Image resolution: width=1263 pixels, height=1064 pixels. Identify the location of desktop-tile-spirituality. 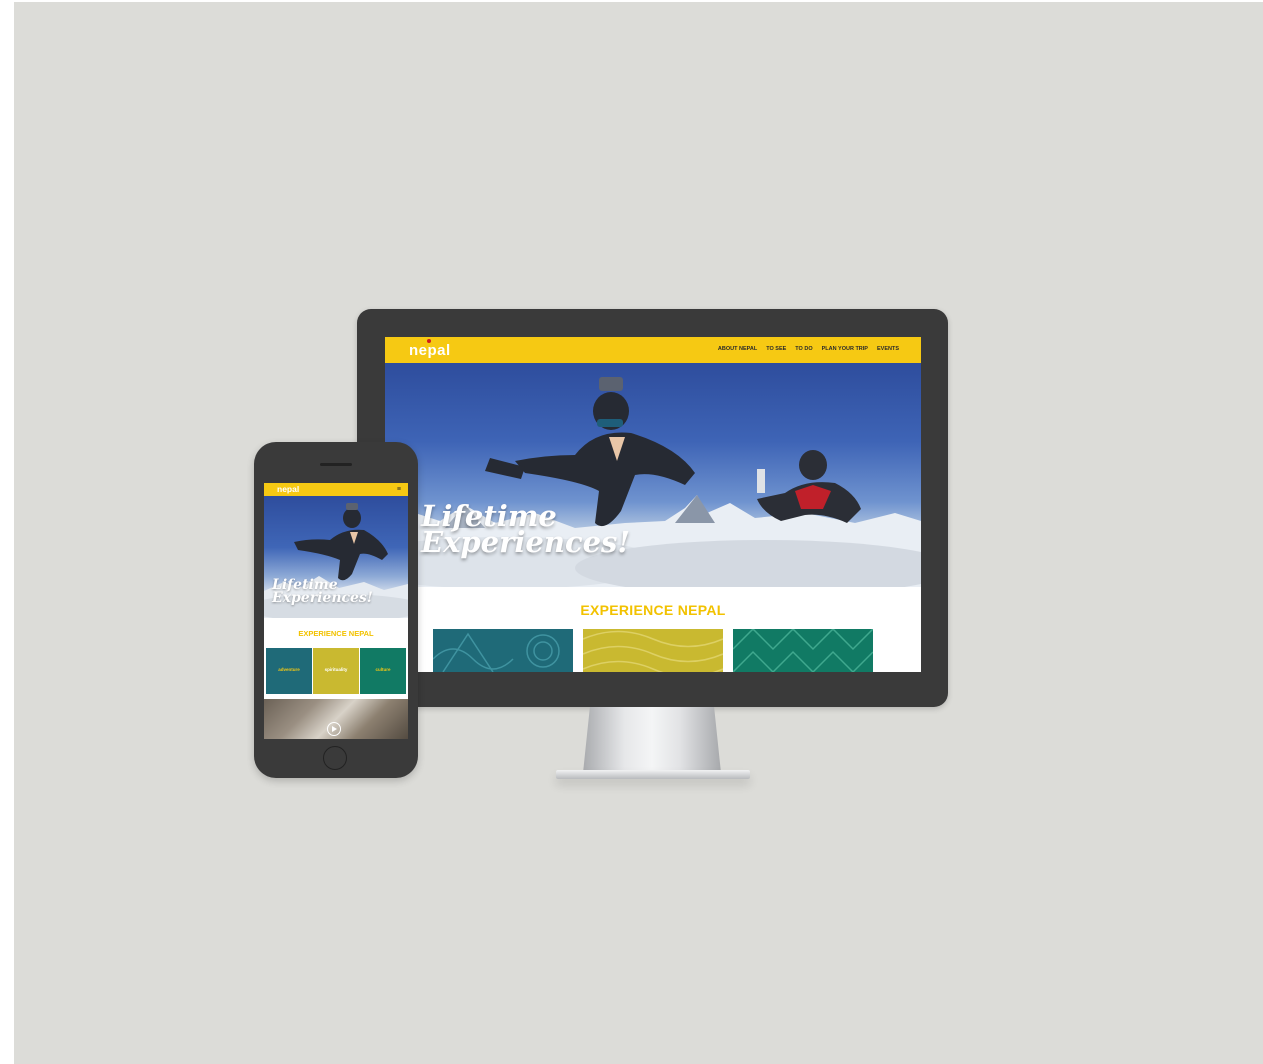
(653, 650).